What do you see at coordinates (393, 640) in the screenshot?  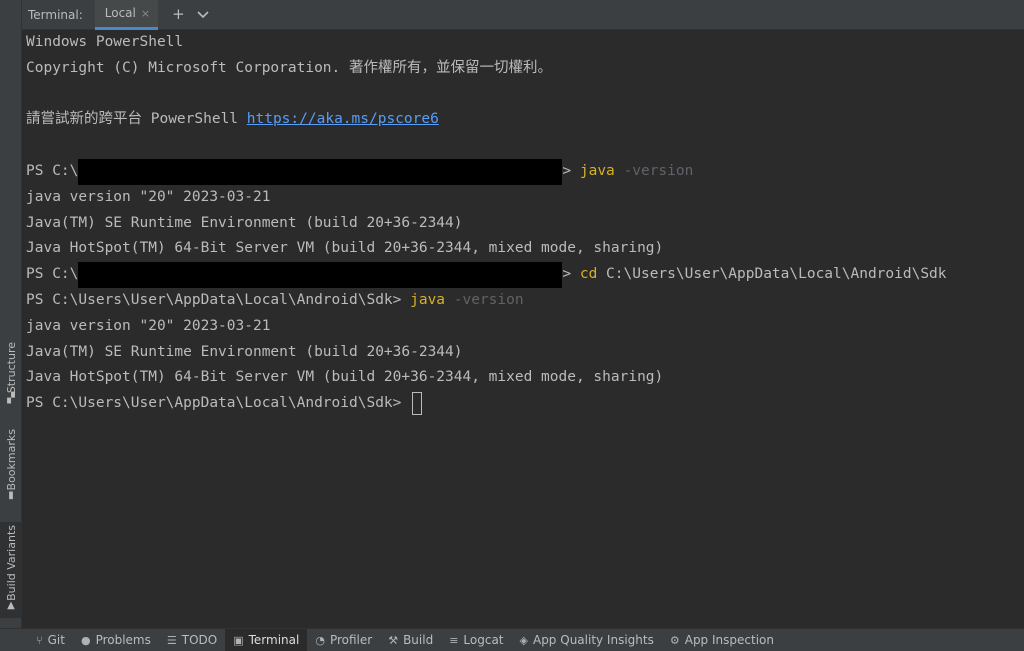 I see `hammer-icon: ⚒` at bounding box center [393, 640].